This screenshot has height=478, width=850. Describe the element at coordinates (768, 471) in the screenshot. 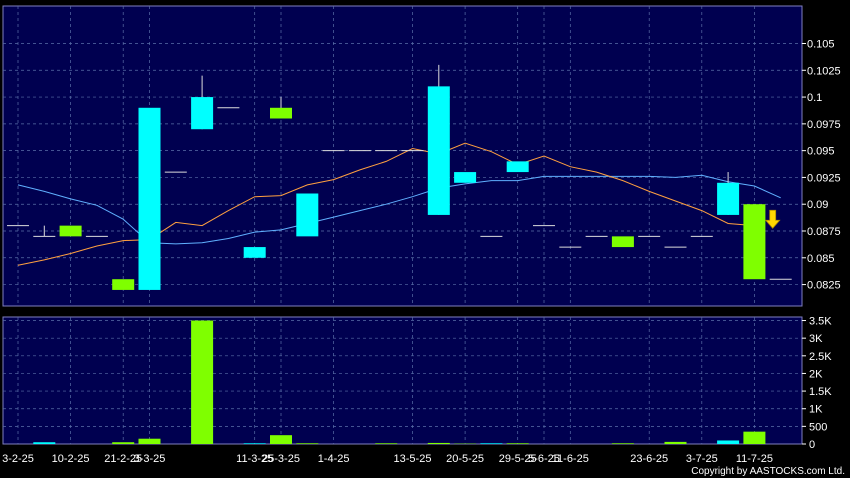

I see `copyright-text: Copyright by AASTOCKS.com Ltd.` at that location.